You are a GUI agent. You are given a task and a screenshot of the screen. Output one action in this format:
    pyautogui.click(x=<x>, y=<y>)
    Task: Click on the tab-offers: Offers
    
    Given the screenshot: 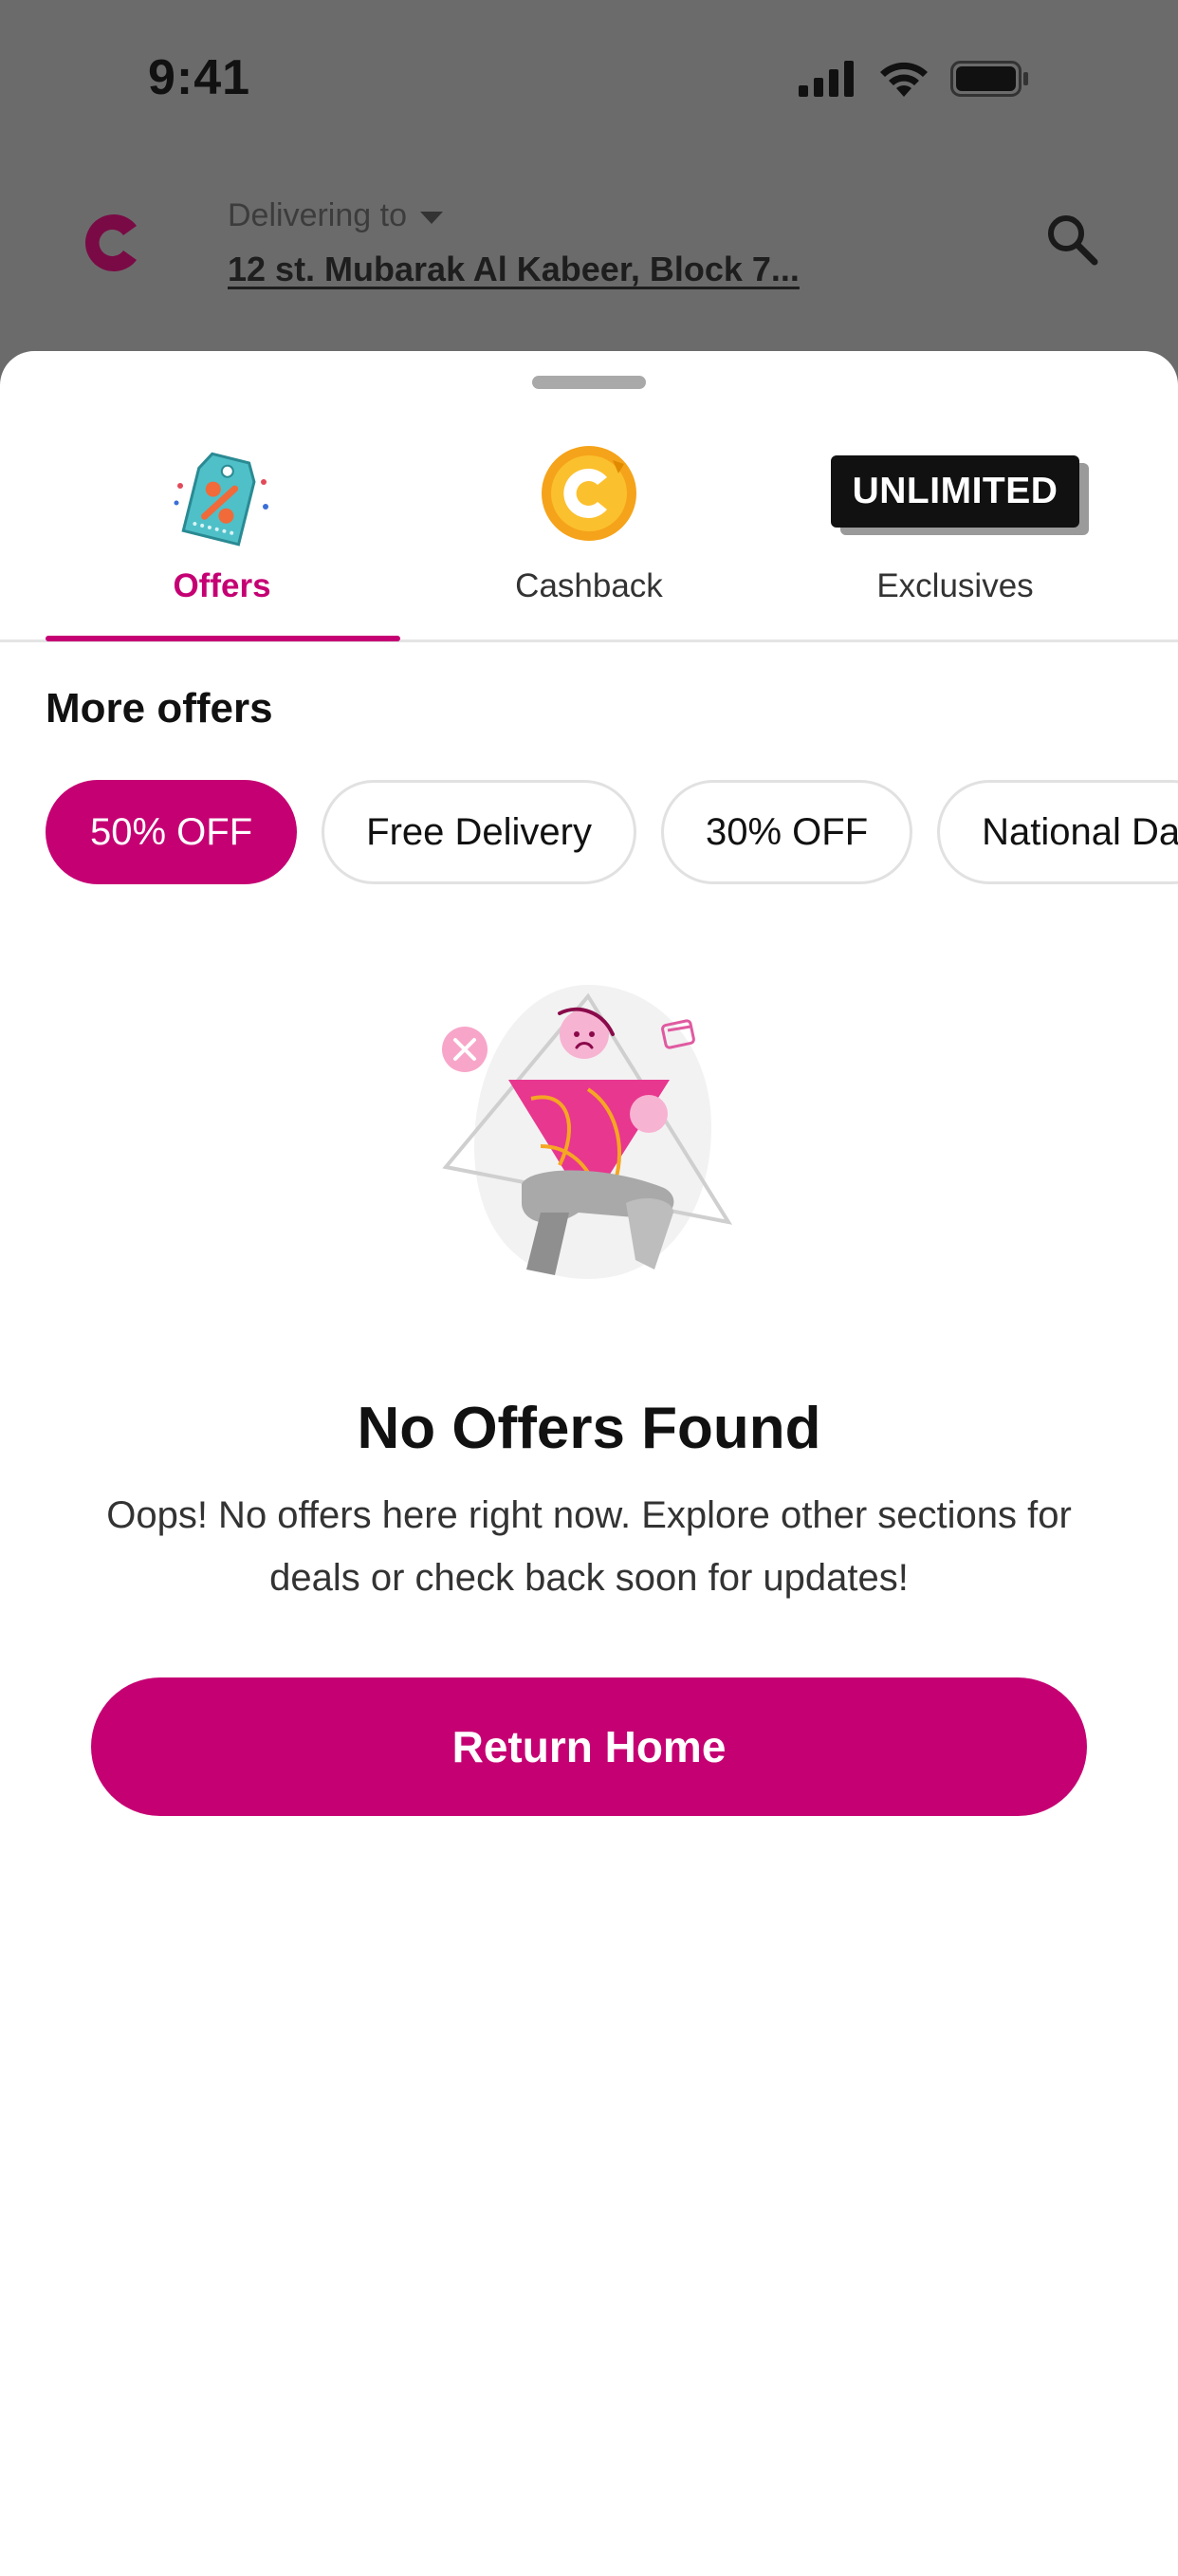 What is the action you would take?
    pyautogui.click(x=222, y=539)
    